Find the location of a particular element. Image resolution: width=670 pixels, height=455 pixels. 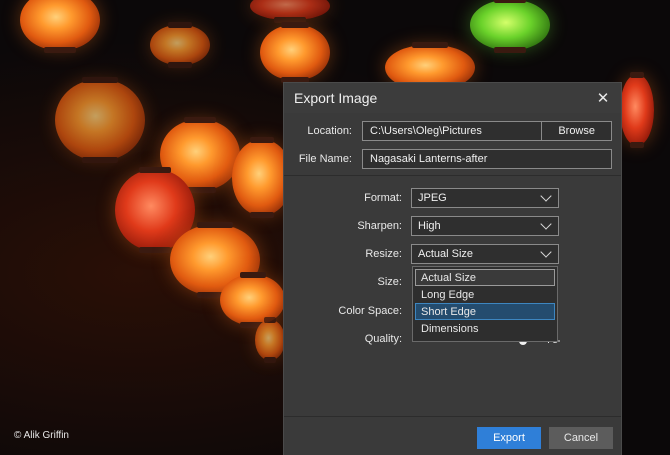

sharpen-row: Sharpen: High is located at coordinates (421, 226).